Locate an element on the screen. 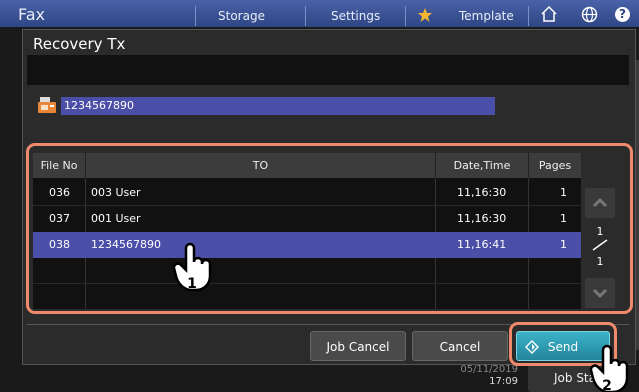 The width and height of the screenshot is (639, 392). top-bar: Fax Storage Settings Template ? is located at coordinates (319, 13).